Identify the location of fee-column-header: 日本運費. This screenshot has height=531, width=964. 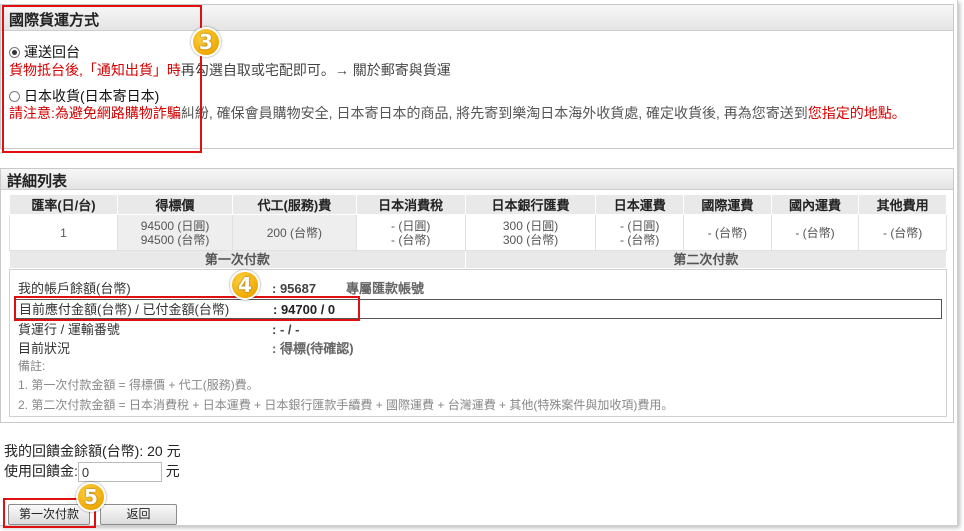
(640, 204).